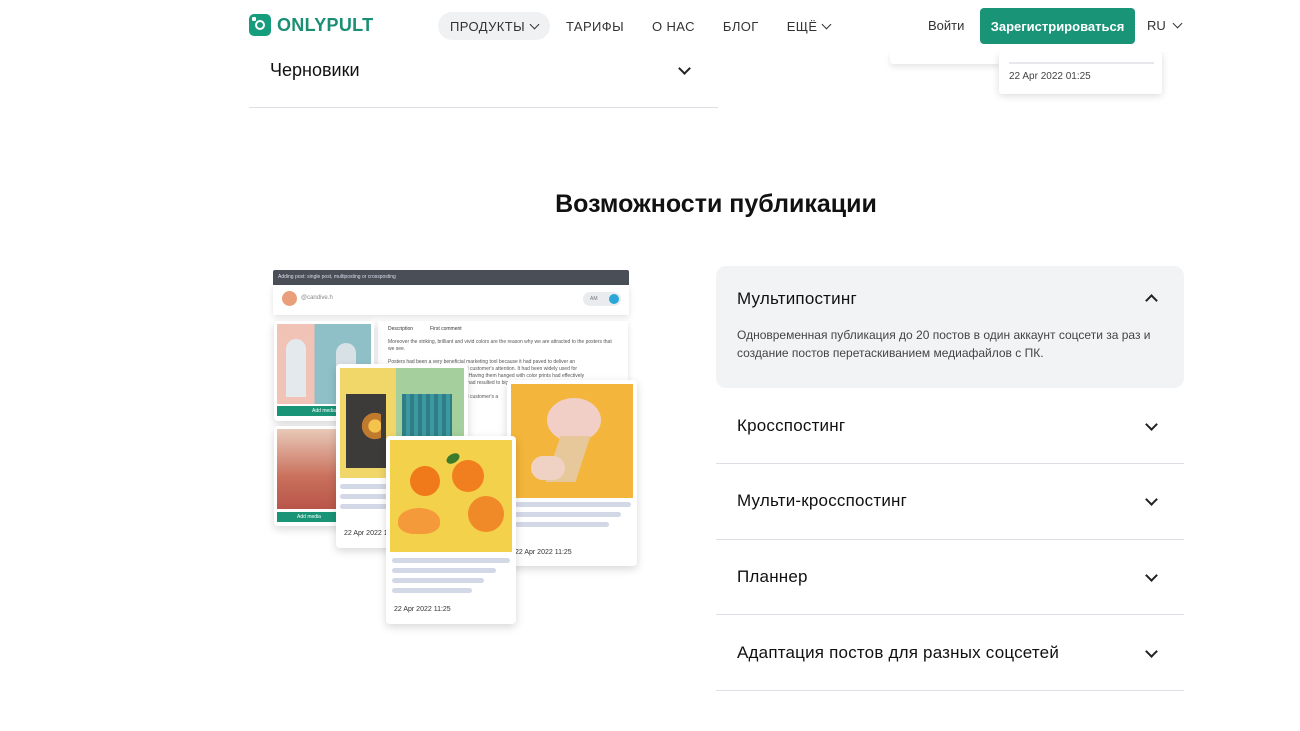 The image size is (1300, 731). I want to click on nav-item-about: О НАС, so click(673, 26).